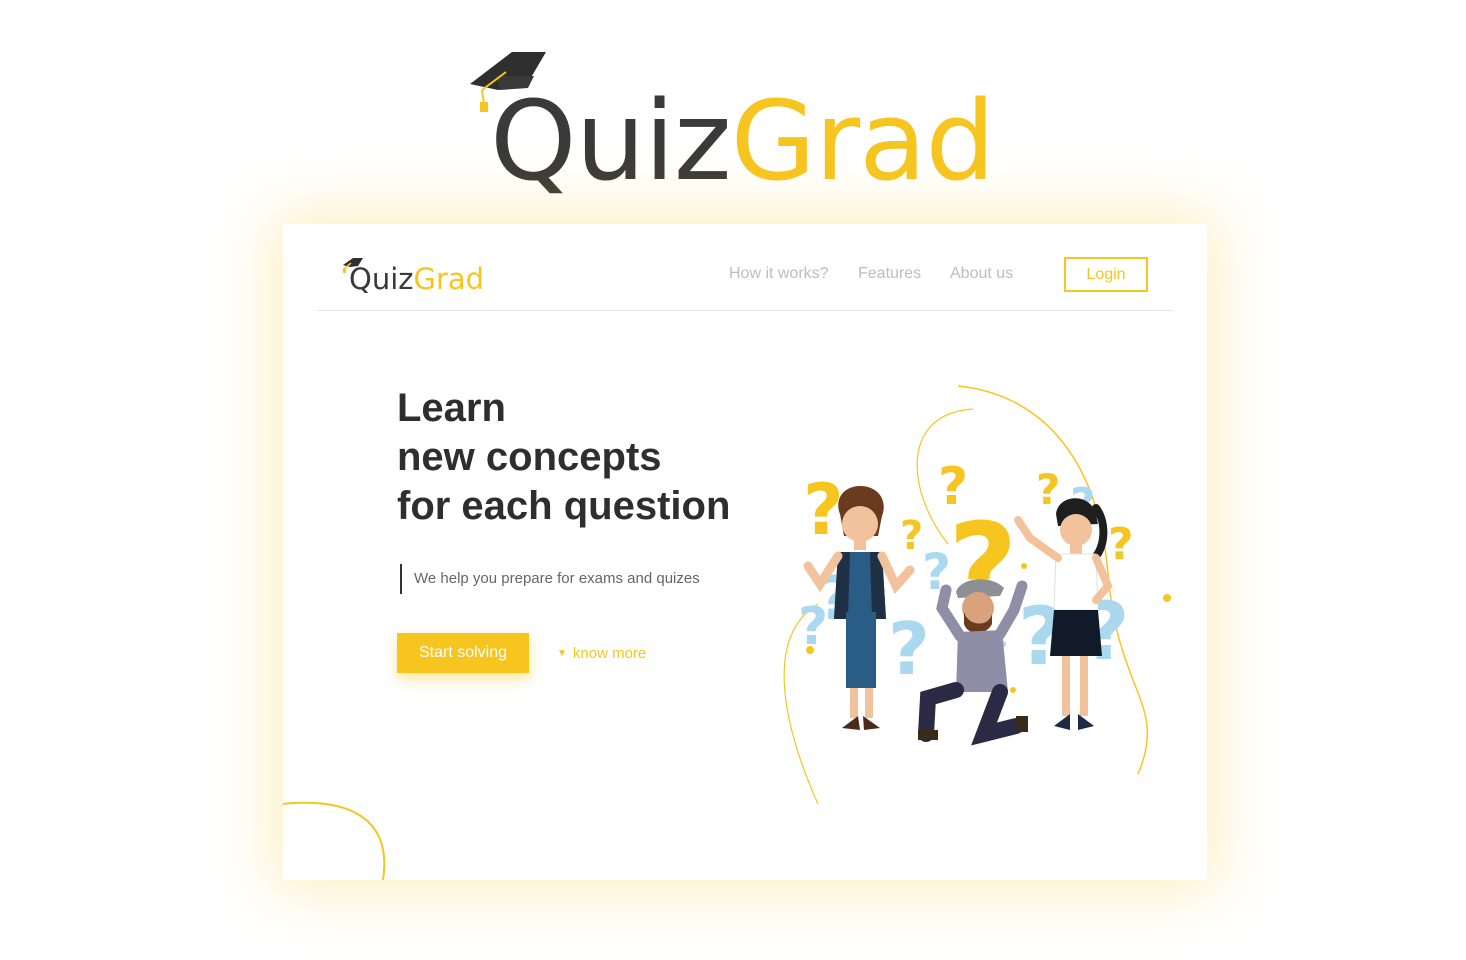 Image resolution: width=1466 pixels, height=960 pixels. Describe the element at coordinates (334, 840) in the screenshot. I see `decorative-curve` at that location.